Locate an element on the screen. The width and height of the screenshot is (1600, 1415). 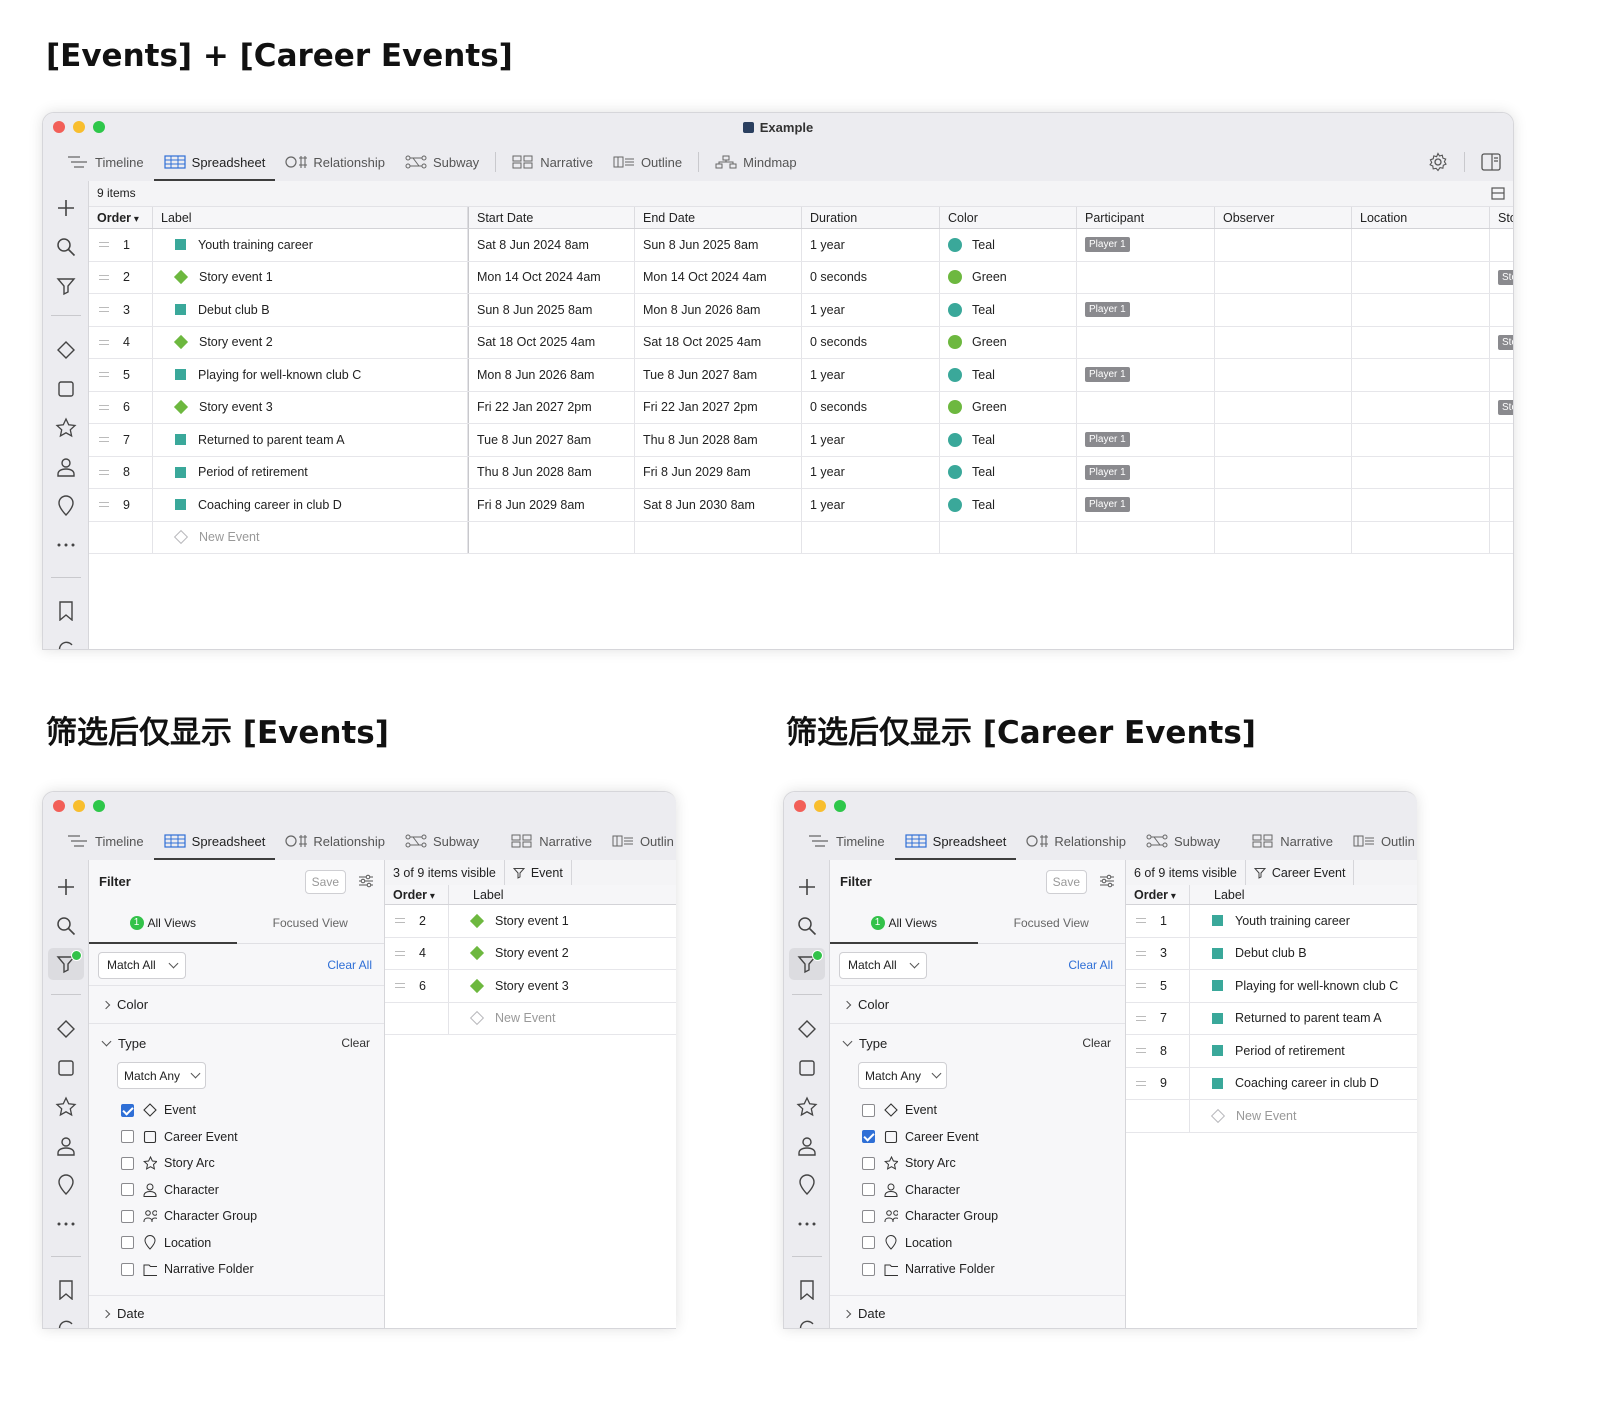
zoom-button is located at coordinates (840, 806).